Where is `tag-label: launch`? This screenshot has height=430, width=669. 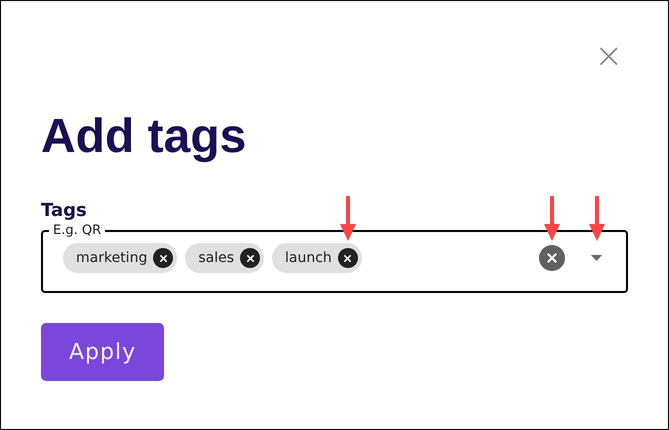 tag-label: launch is located at coordinates (308, 258).